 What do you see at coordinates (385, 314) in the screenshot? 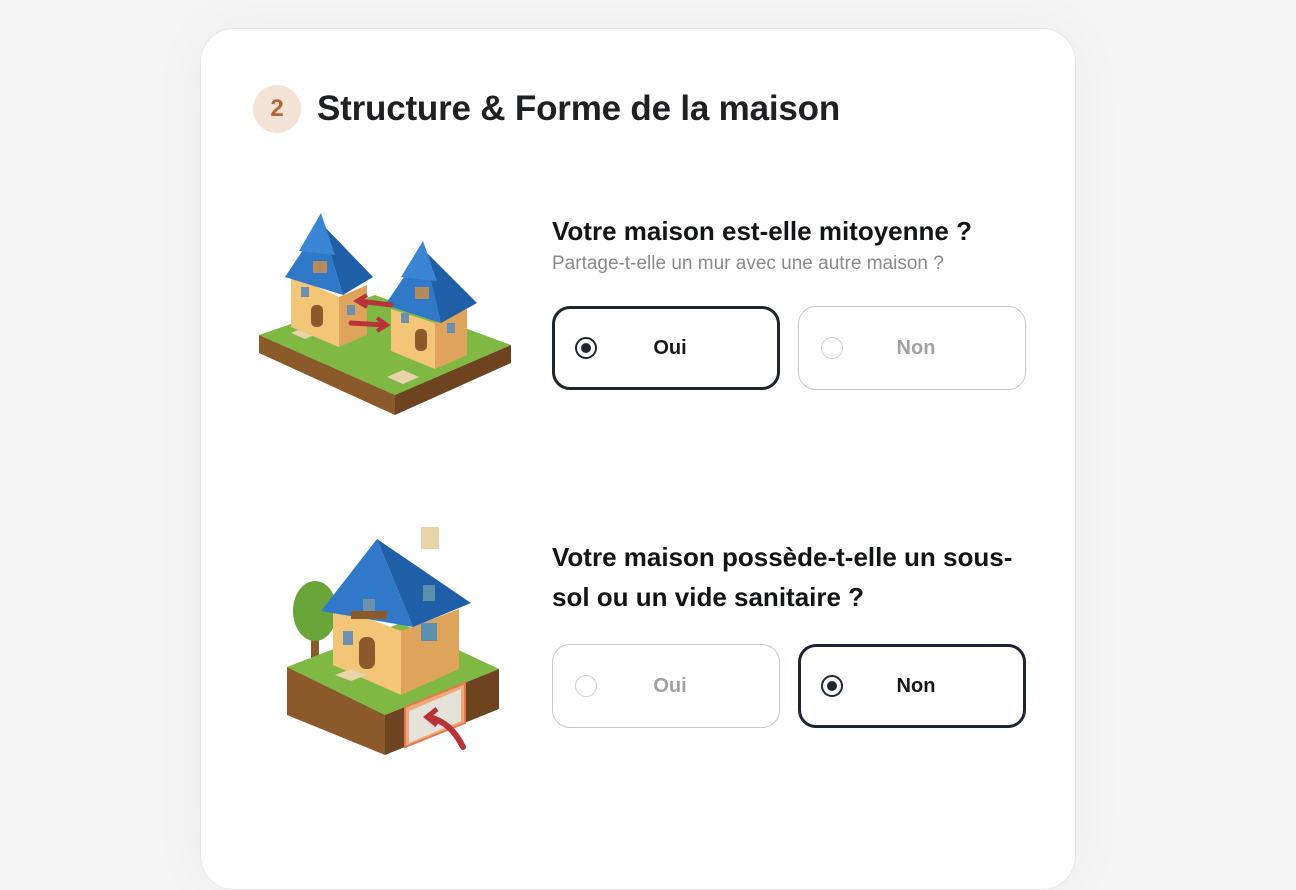
I see `semi-detached-houses-illustration` at bounding box center [385, 314].